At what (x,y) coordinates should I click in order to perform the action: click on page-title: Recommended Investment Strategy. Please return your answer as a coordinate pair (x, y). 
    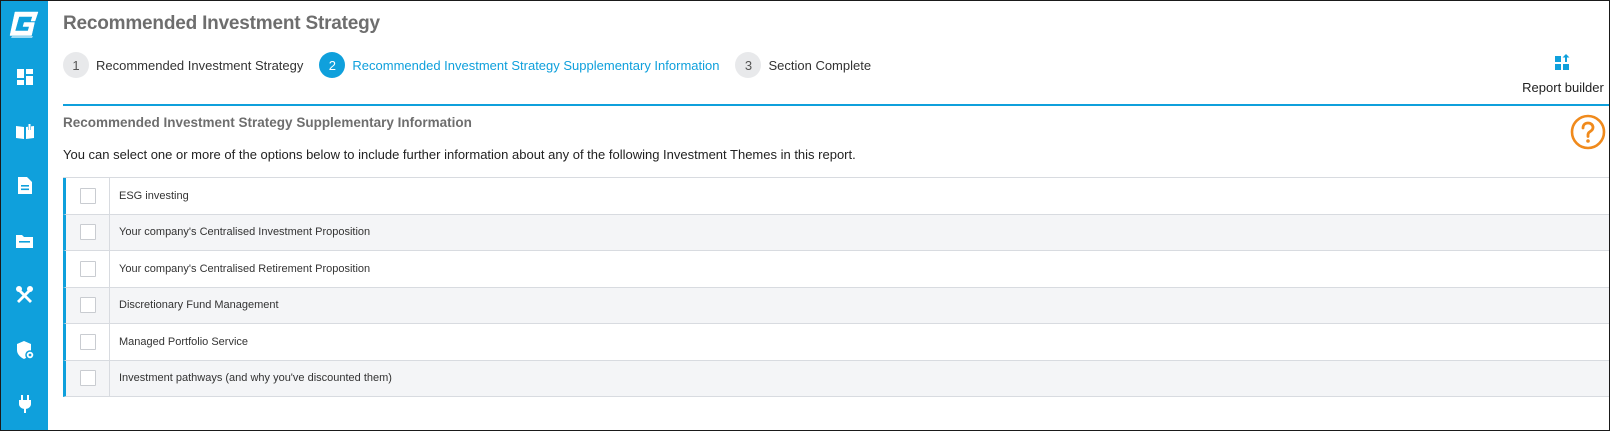
    Looking at the image, I should click on (221, 23).